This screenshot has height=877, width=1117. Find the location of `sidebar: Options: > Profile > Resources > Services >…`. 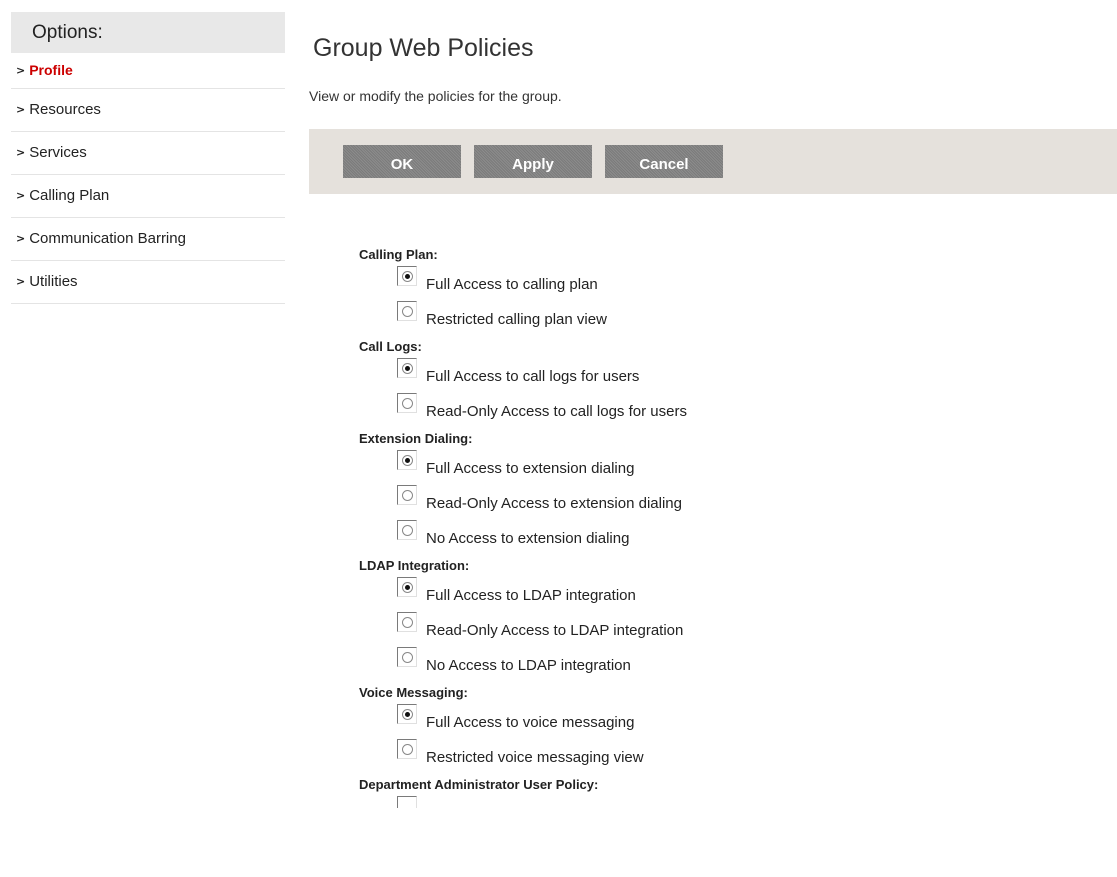

sidebar: Options: > Profile > Resources > Services >… is located at coordinates (148, 158).